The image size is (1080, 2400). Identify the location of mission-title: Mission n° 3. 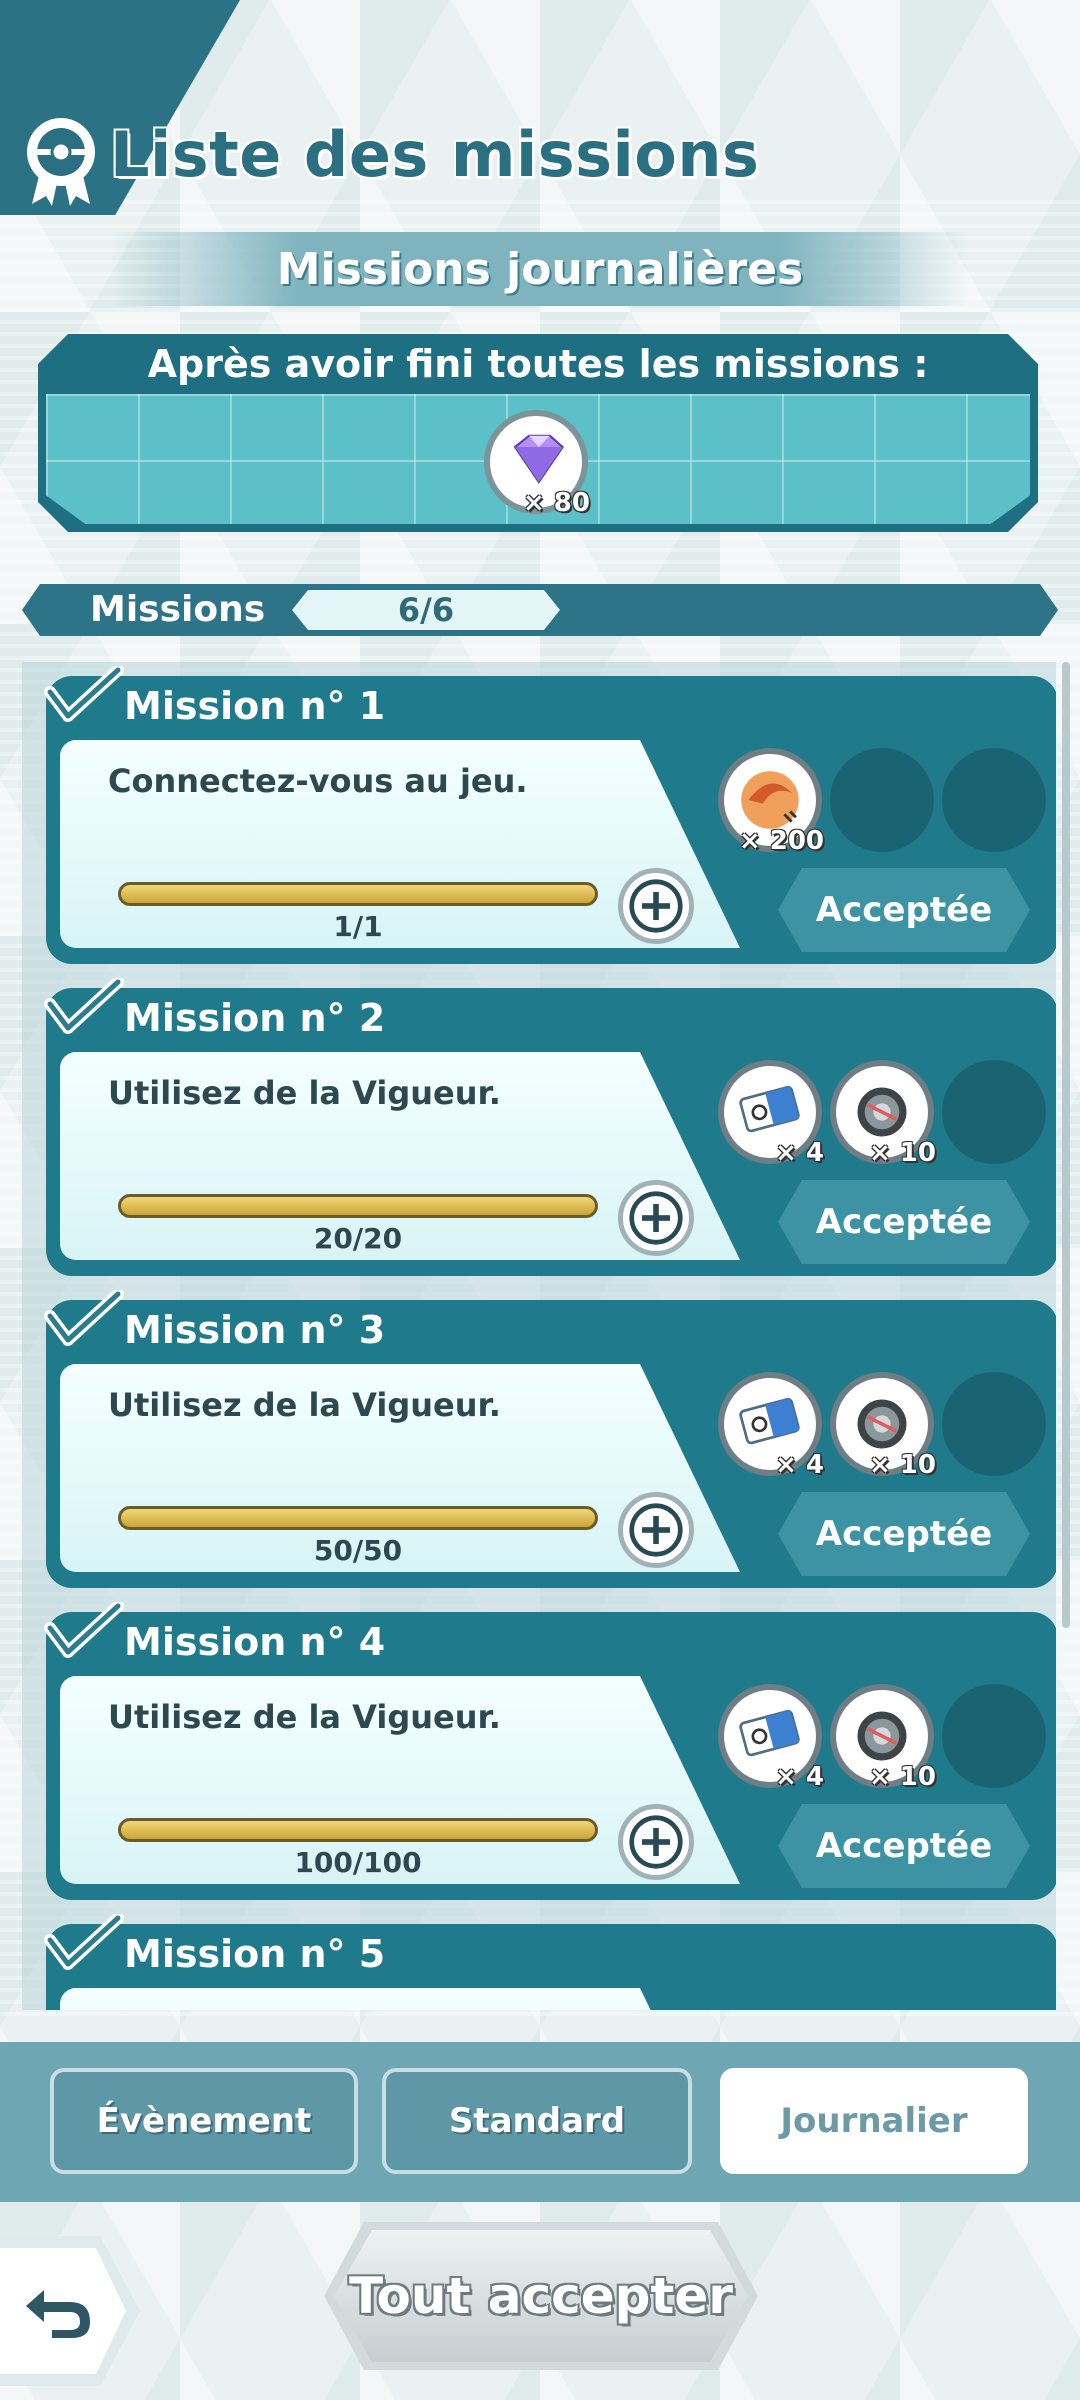
(255, 1330).